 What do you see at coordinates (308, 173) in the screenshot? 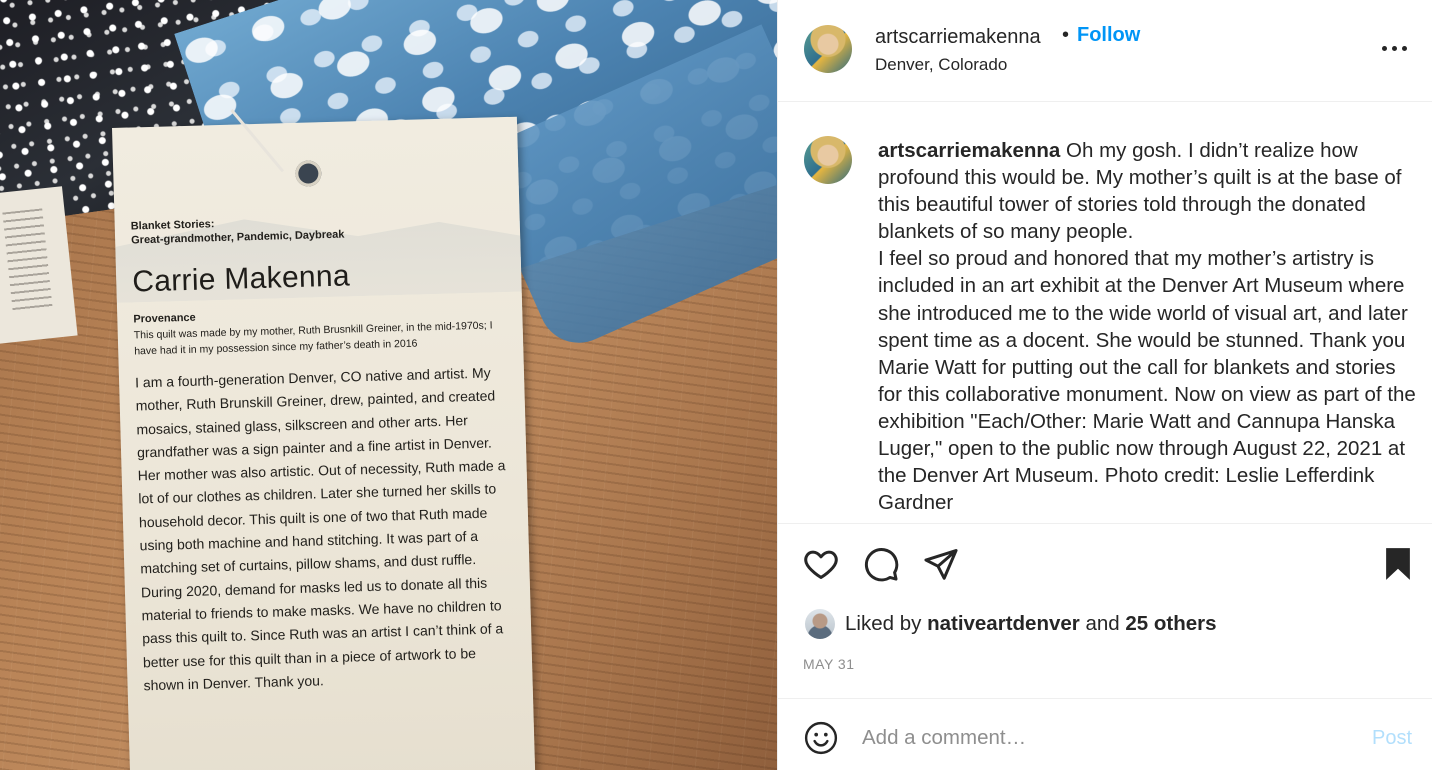
I see `tag-hole` at bounding box center [308, 173].